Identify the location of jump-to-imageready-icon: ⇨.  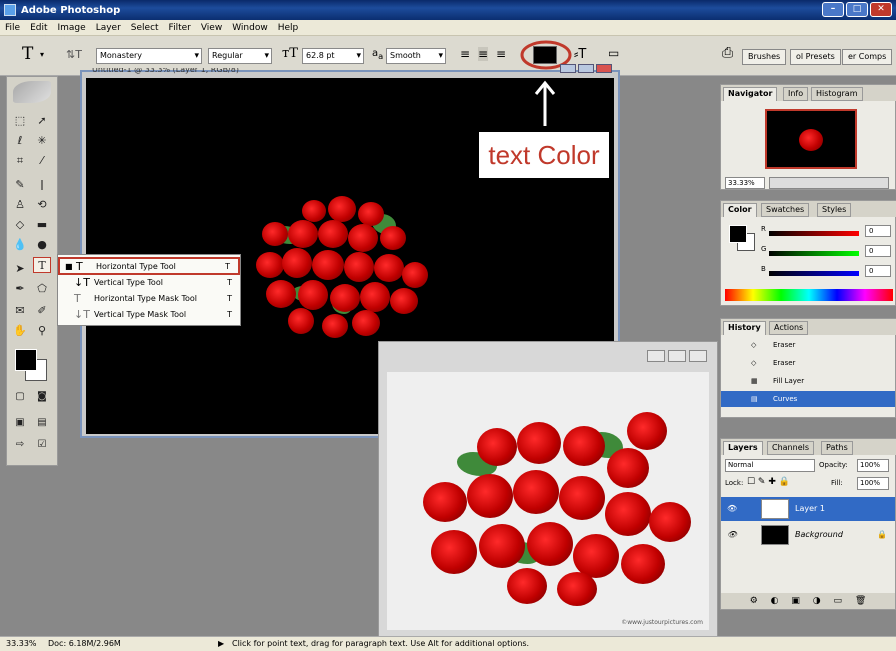
(20, 445).